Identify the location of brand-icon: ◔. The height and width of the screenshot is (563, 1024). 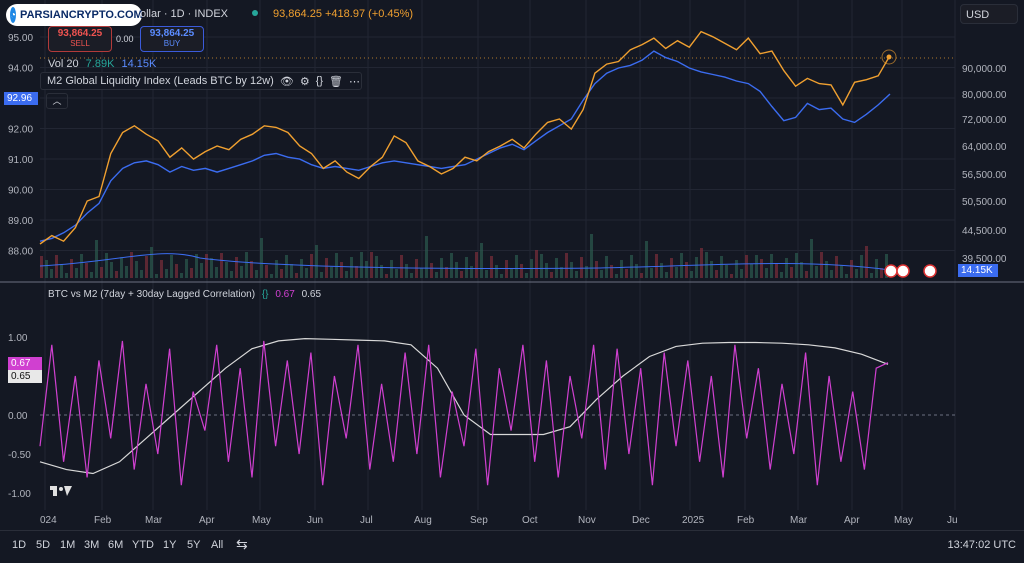
(13, 15).